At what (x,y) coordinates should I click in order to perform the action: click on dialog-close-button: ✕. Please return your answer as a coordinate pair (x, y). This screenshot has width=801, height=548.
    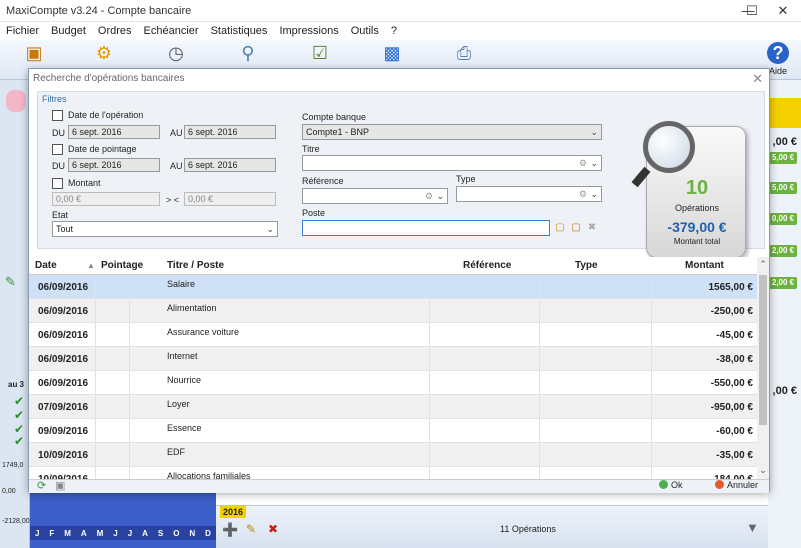
    Looking at the image, I should click on (757, 79).